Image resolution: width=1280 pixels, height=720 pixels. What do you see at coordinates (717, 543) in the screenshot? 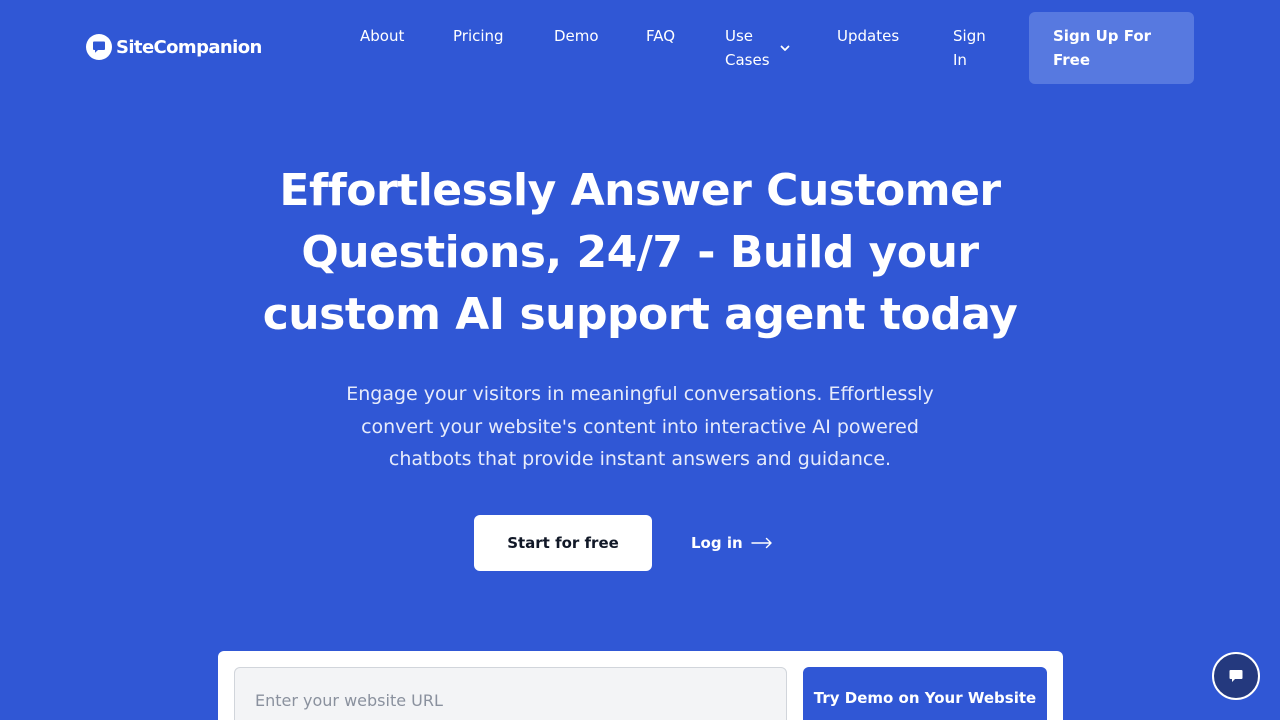
I see `login-label: Log in` at bounding box center [717, 543].